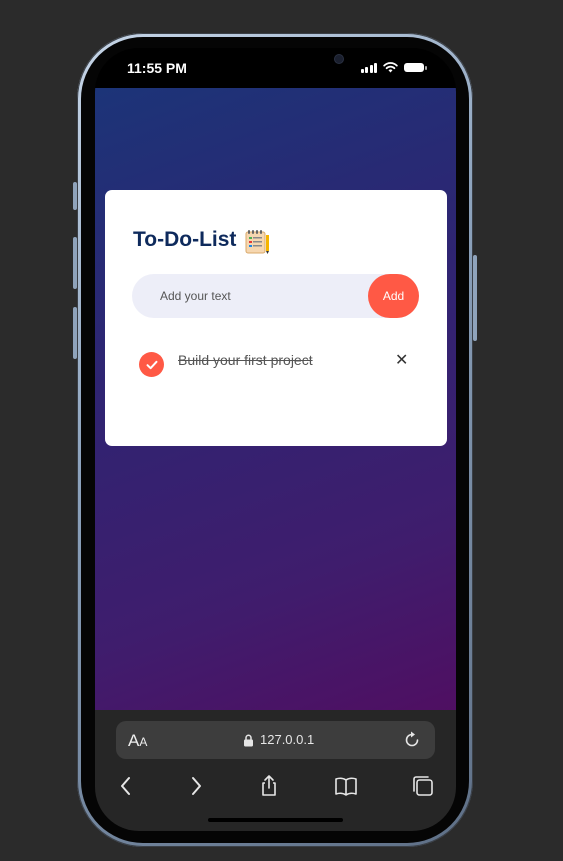 The height and width of the screenshot is (861, 563). Describe the element at coordinates (248, 740) in the screenshot. I see `lock-icon` at that location.